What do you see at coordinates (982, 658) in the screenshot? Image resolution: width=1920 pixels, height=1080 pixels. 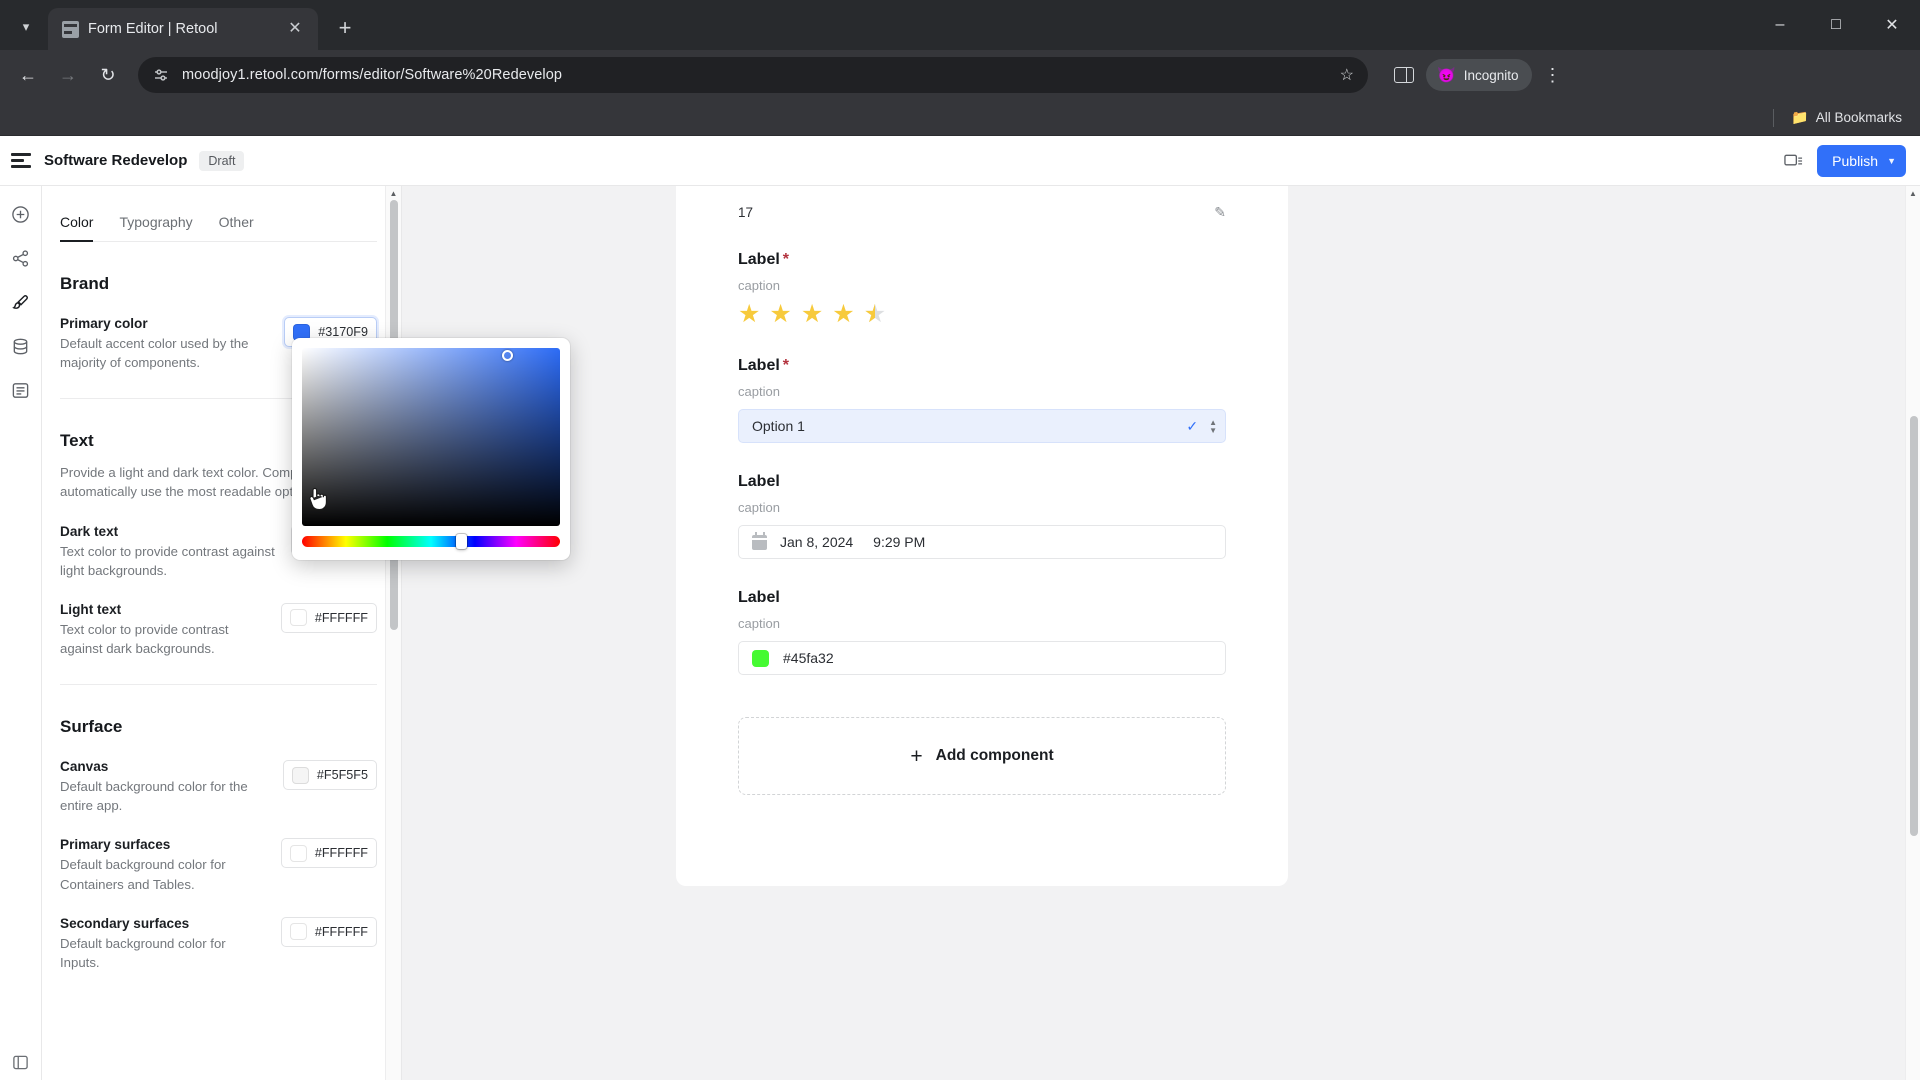 I see `color-input: #45fa32` at bounding box center [982, 658].